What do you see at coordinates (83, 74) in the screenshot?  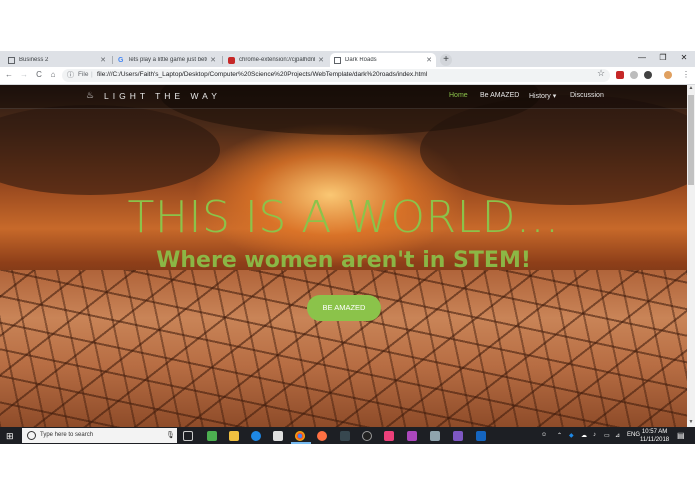 I see `scheme-label: File` at bounding box center [83, 74].